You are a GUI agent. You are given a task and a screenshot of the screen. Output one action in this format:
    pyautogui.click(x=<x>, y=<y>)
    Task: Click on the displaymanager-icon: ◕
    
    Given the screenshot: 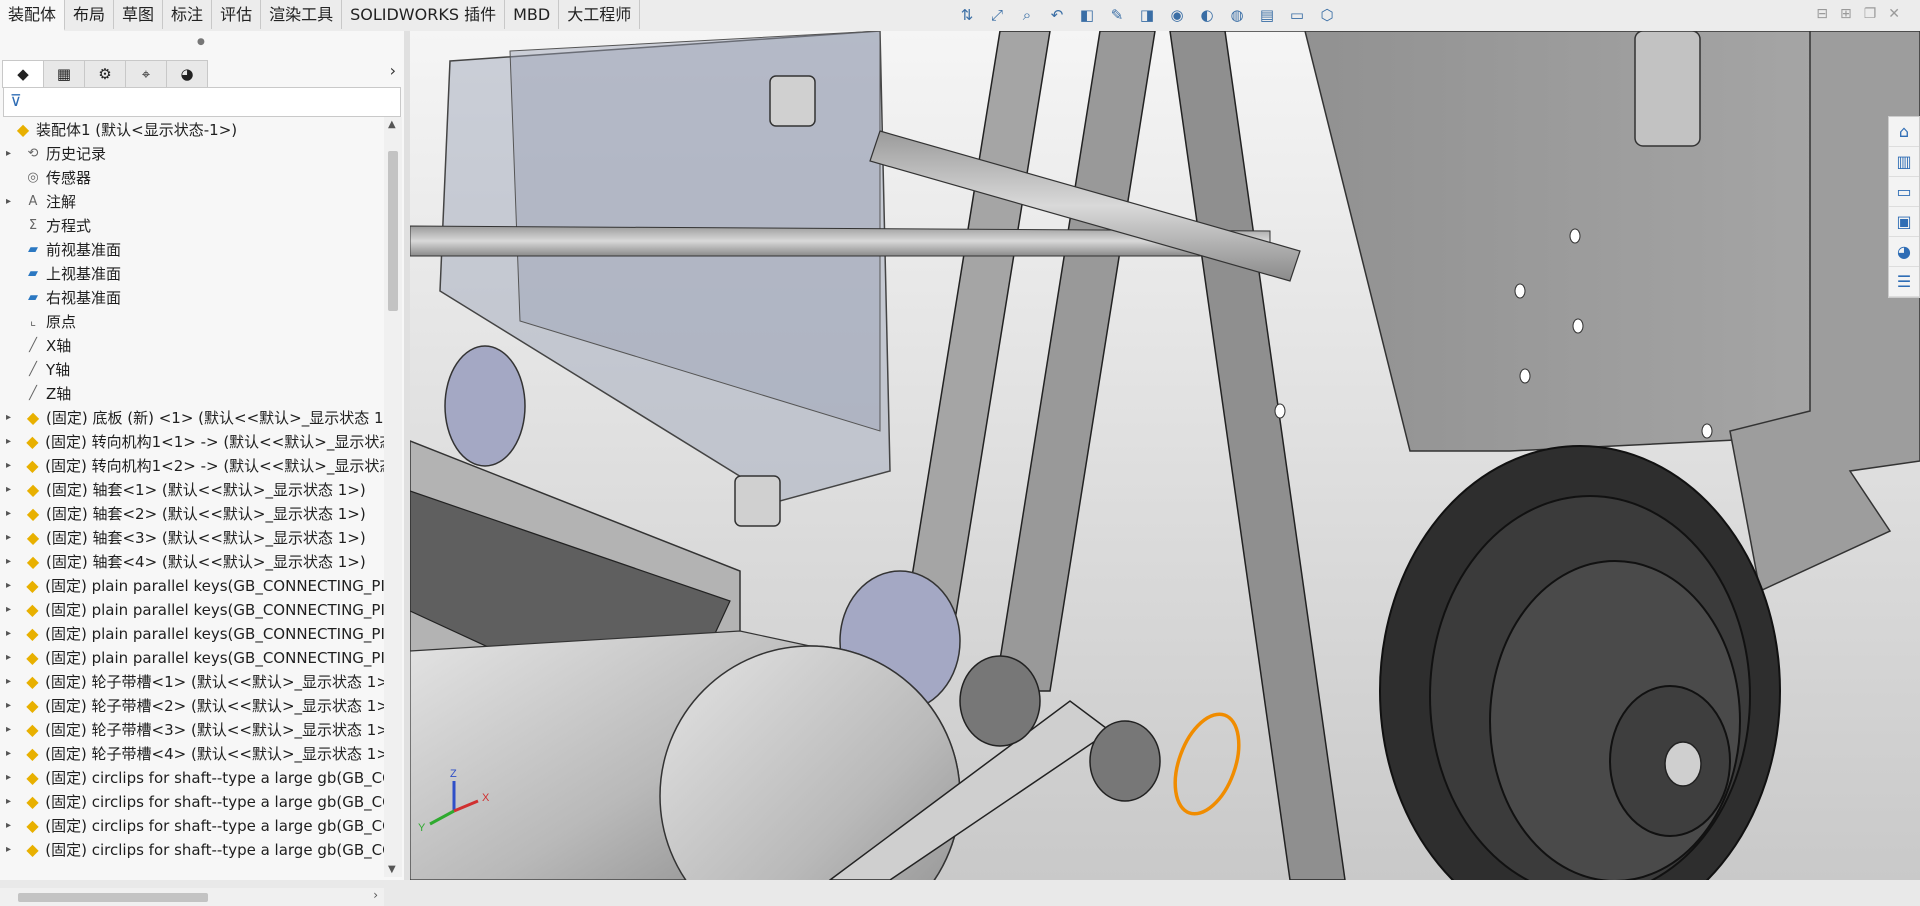 What is the action you would take?
    pyautogui.click(x=187, y=74)
    